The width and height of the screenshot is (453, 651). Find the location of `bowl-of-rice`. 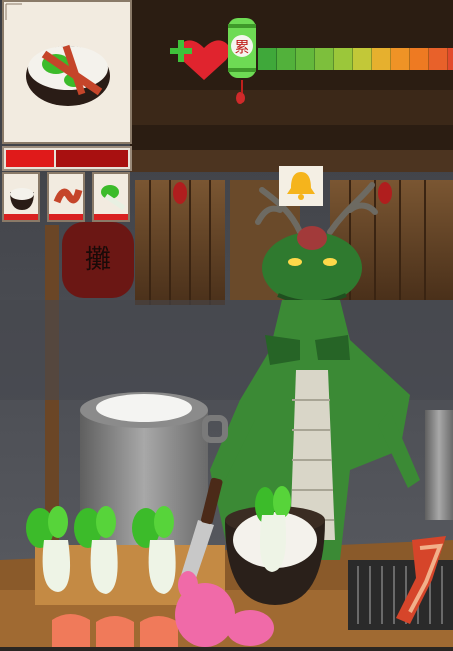

bowl-of-rice is located at coordinates (275, 545).